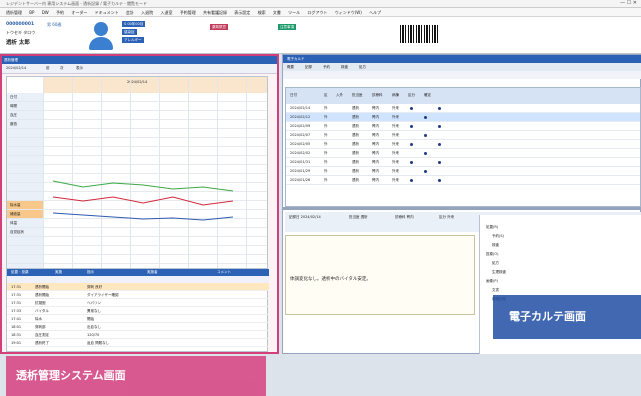 This screenshot has width=641, height=396. Describe the element at coordinates (60, 13) in the screenshot. I see `menu-item: 予約` at that location.